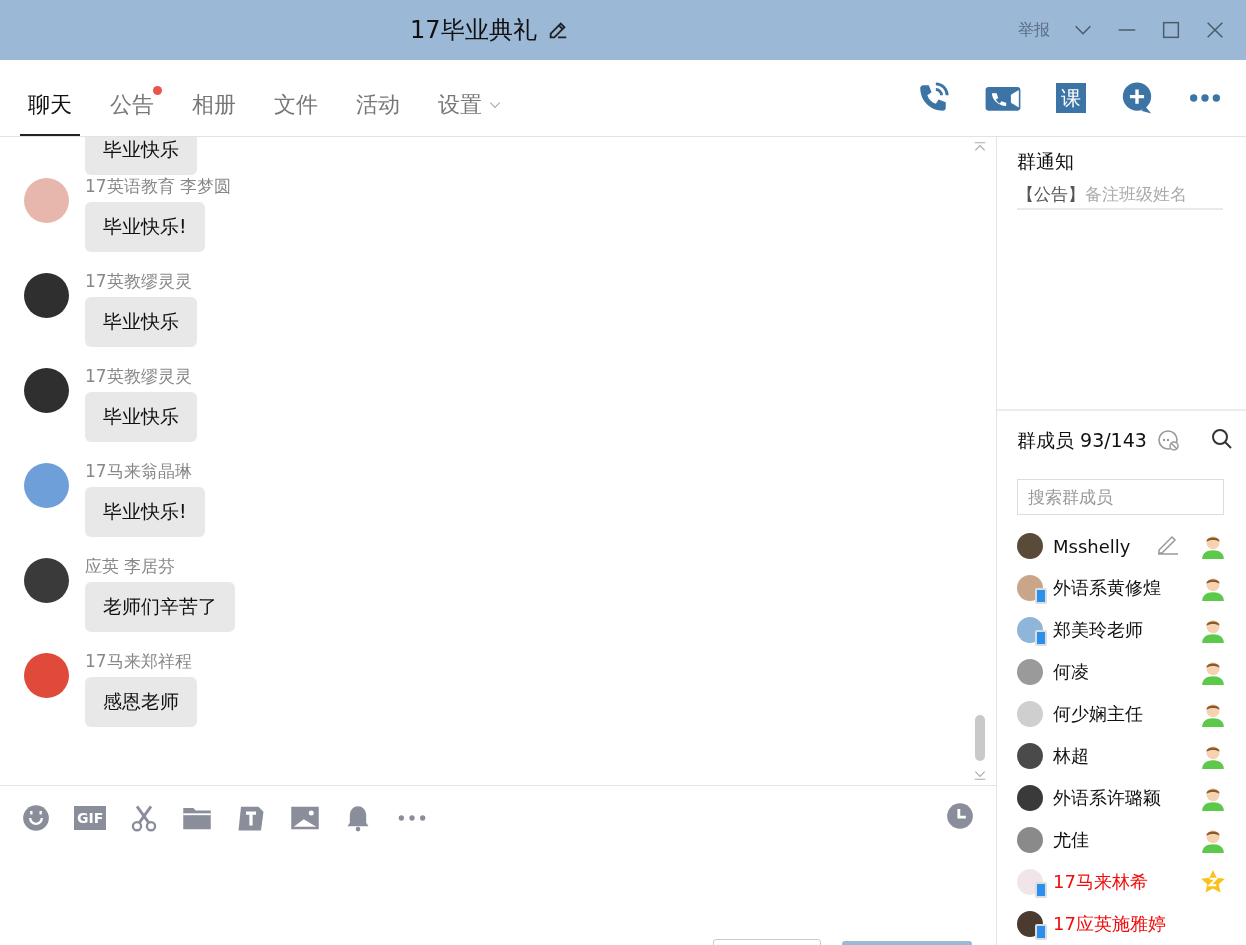 This screenshot has width=1246, height=945. Describe the element at coordinates (980, 738) in the screenshot. I see `scrollbar-thumb` at that location.